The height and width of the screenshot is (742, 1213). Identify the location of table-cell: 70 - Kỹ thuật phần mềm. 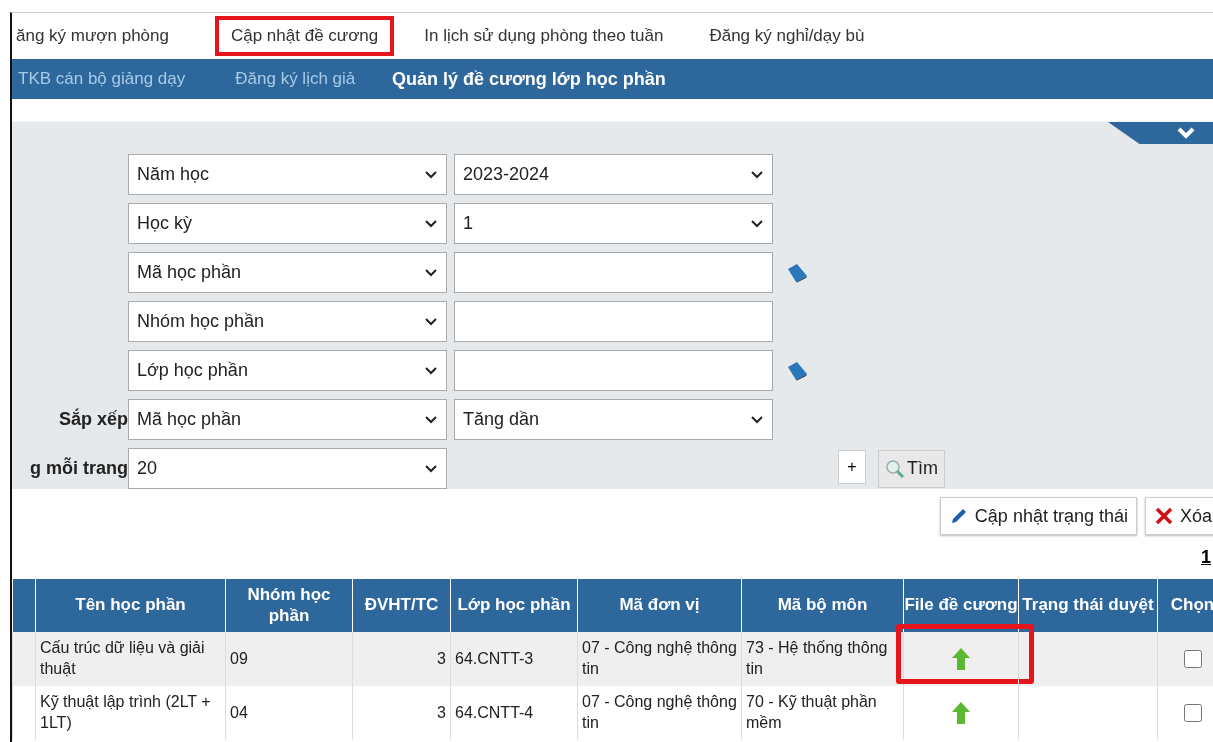
(822, 713).